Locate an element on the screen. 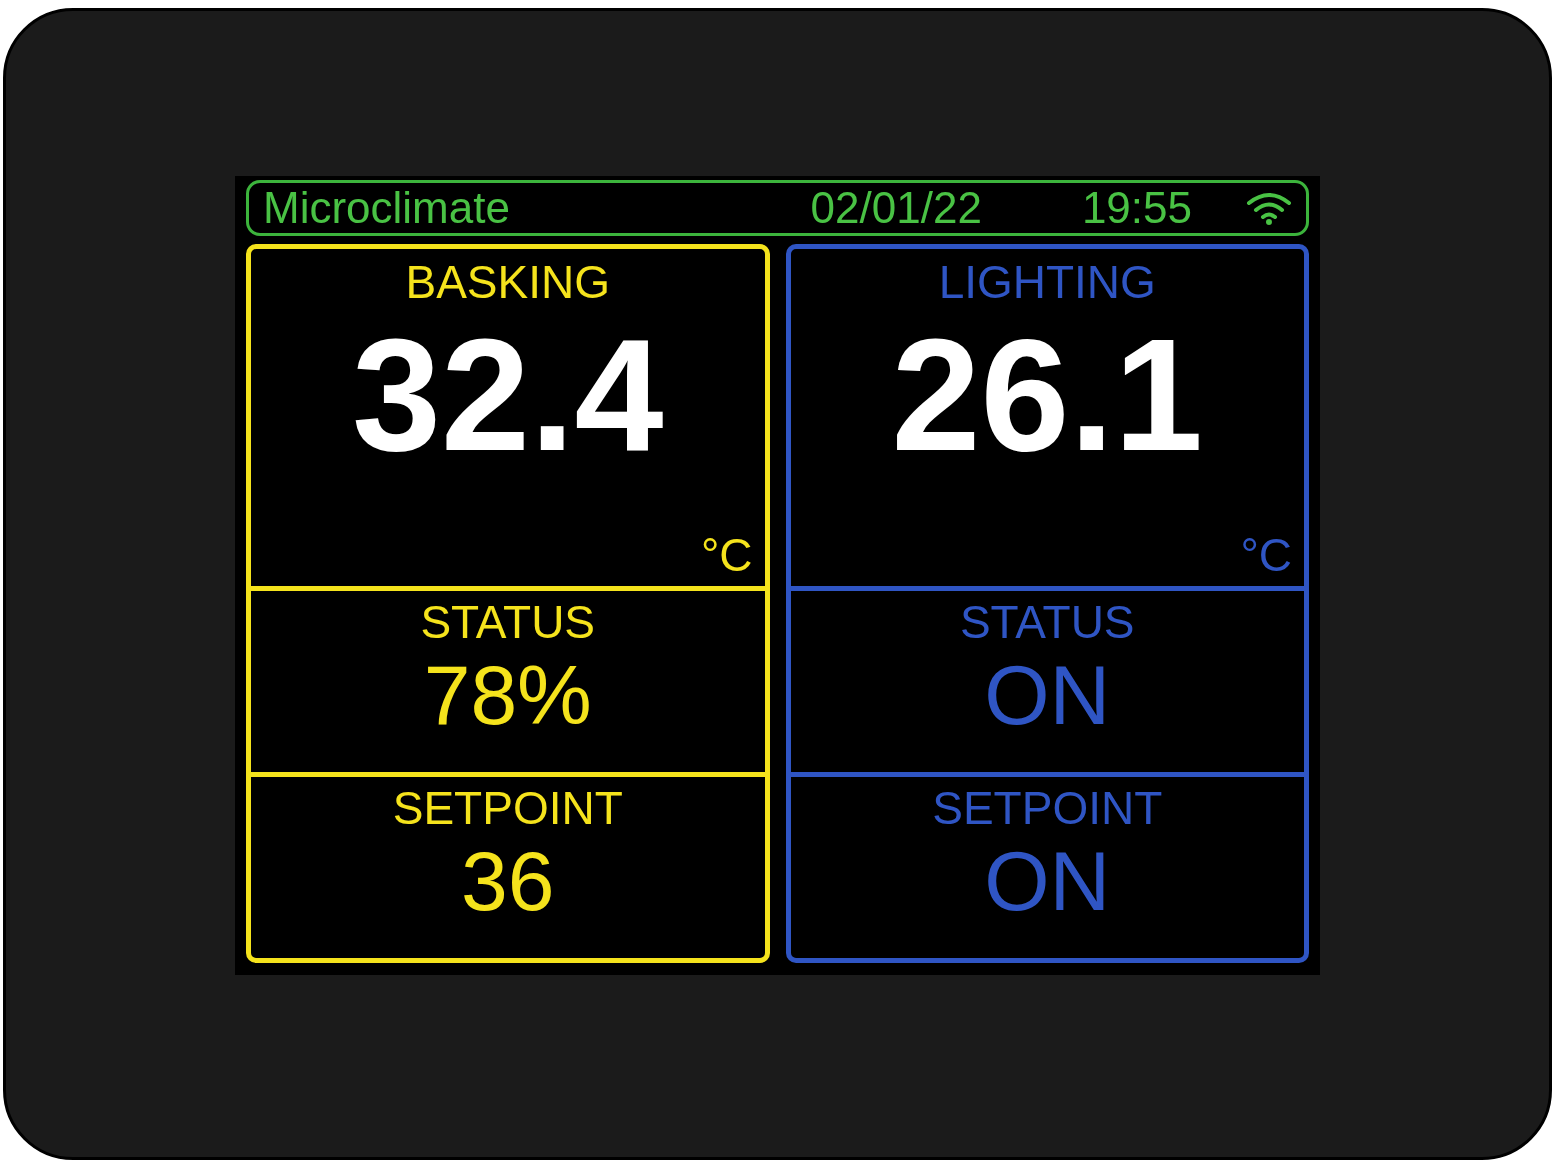 This screenshot has width=1557, height=1176. app-title: Microclimate is located at coordinates (386, 207).